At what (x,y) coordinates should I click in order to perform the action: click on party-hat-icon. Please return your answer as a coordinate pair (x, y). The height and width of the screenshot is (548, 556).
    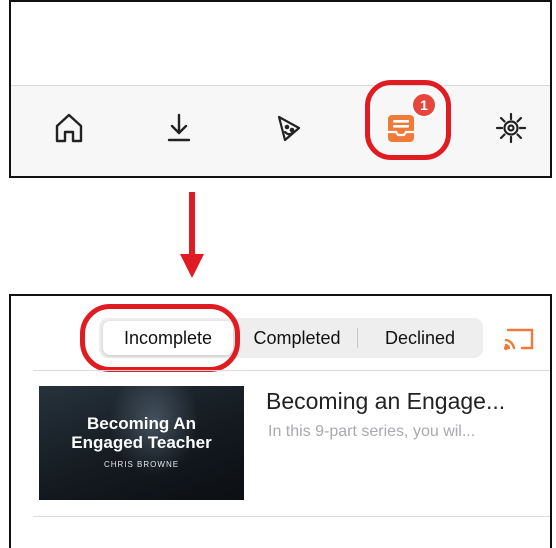
    Looking at the image, I should click on (289, 128).